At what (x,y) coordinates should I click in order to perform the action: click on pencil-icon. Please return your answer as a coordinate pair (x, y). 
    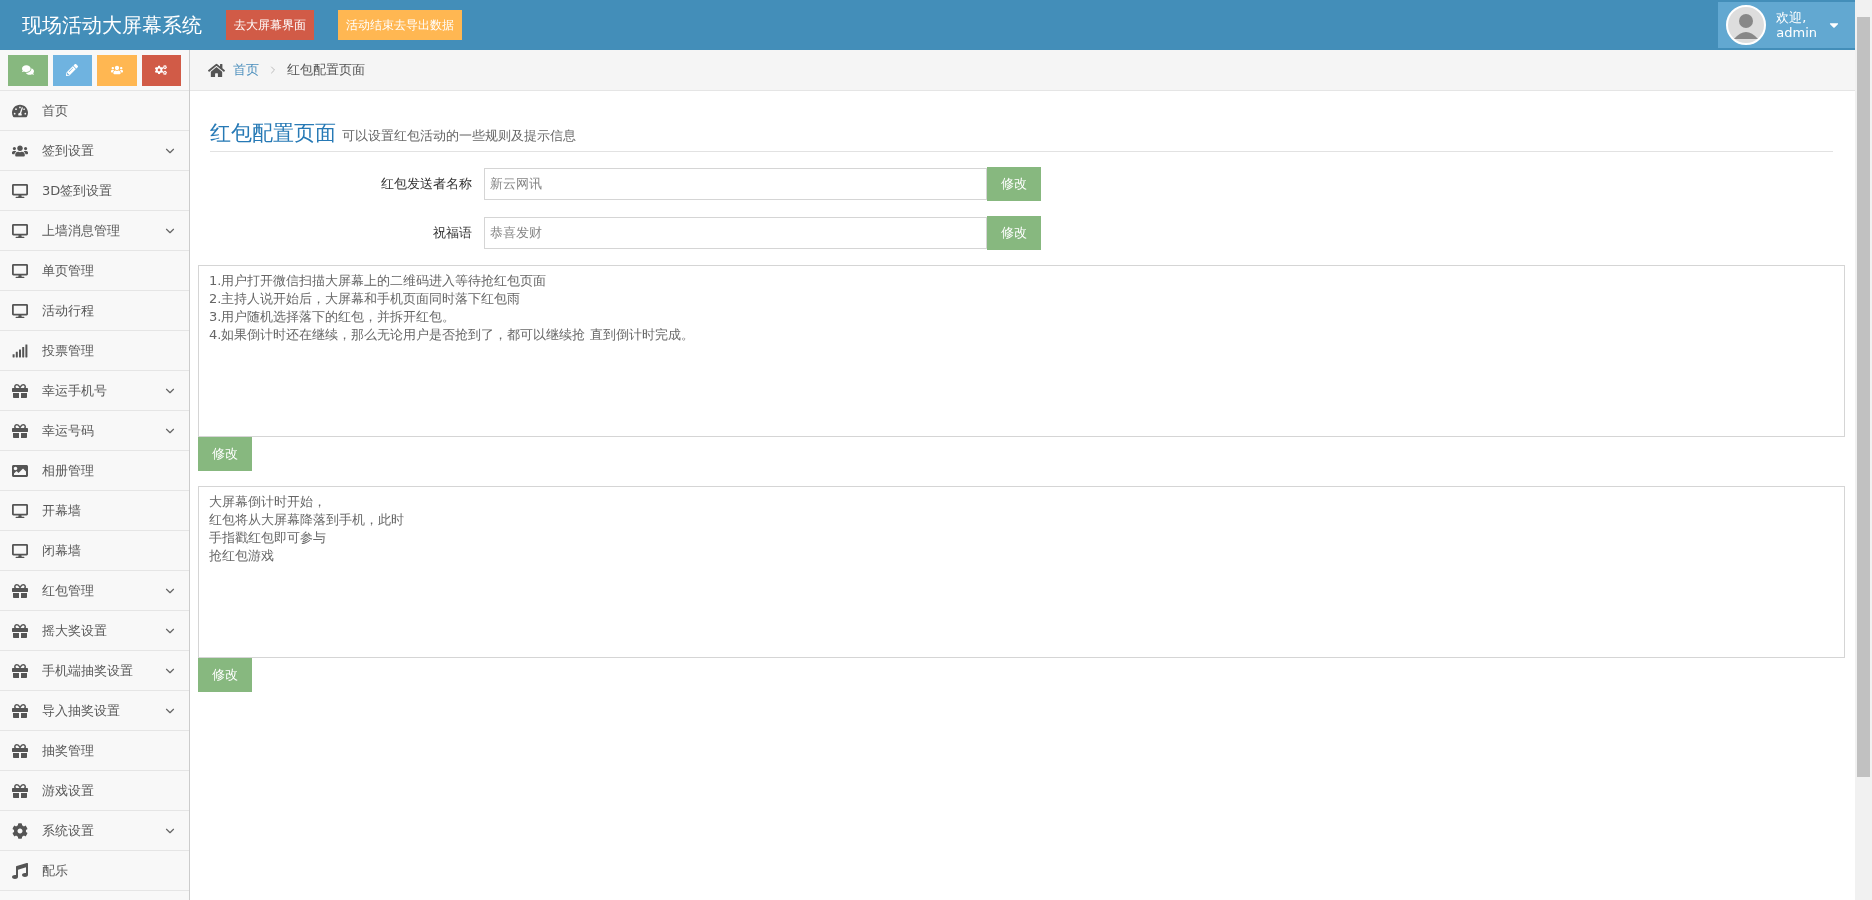
    Looking at the image, I should click on (72, 70).